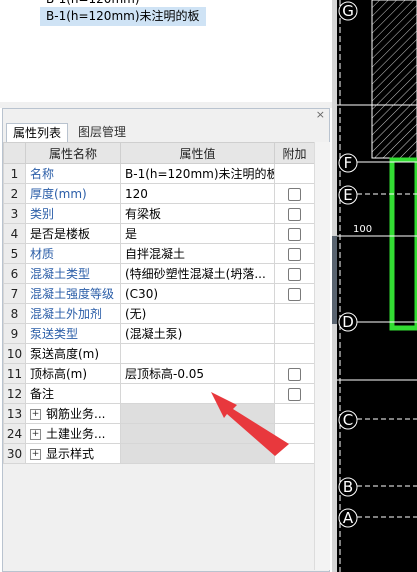 Image resolution: width=417 pixels, height=572 pixels. What do you see at coordinates (197, 213) in the screenshot?
I see `property-value: 有梁板` at bounding box center [197, 213].